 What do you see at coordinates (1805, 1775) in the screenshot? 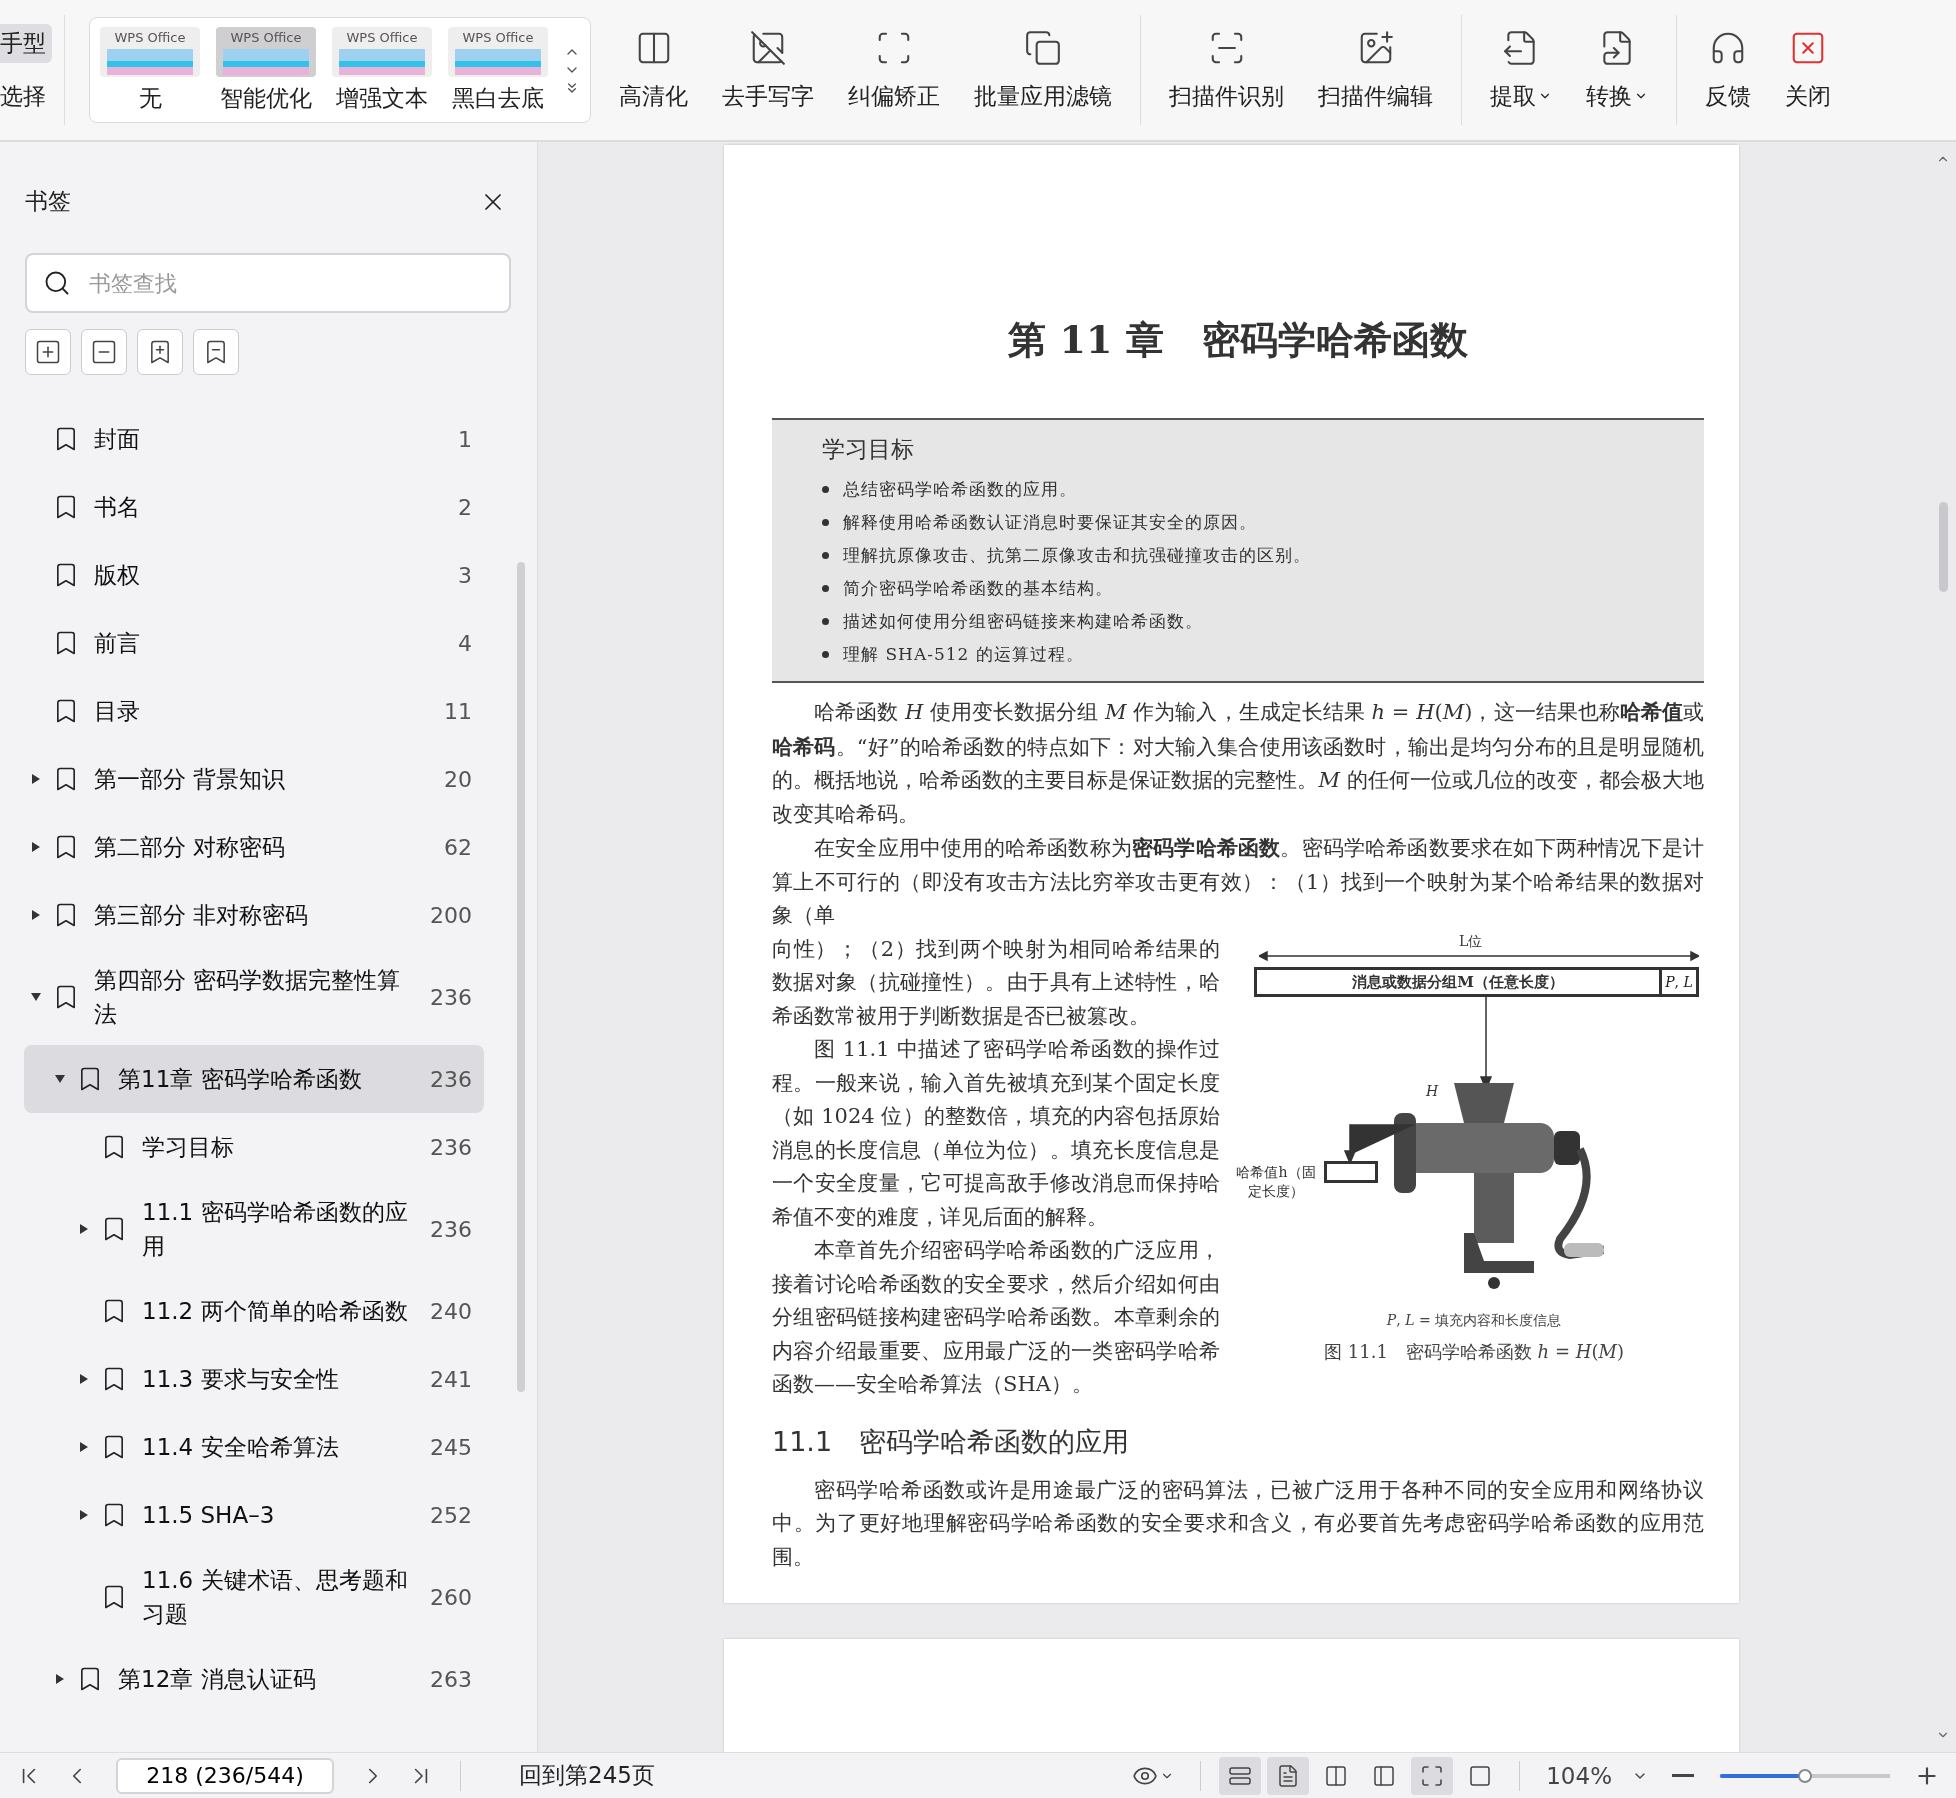
I see `slider-thumb` at bounding box center [1805, 1775].